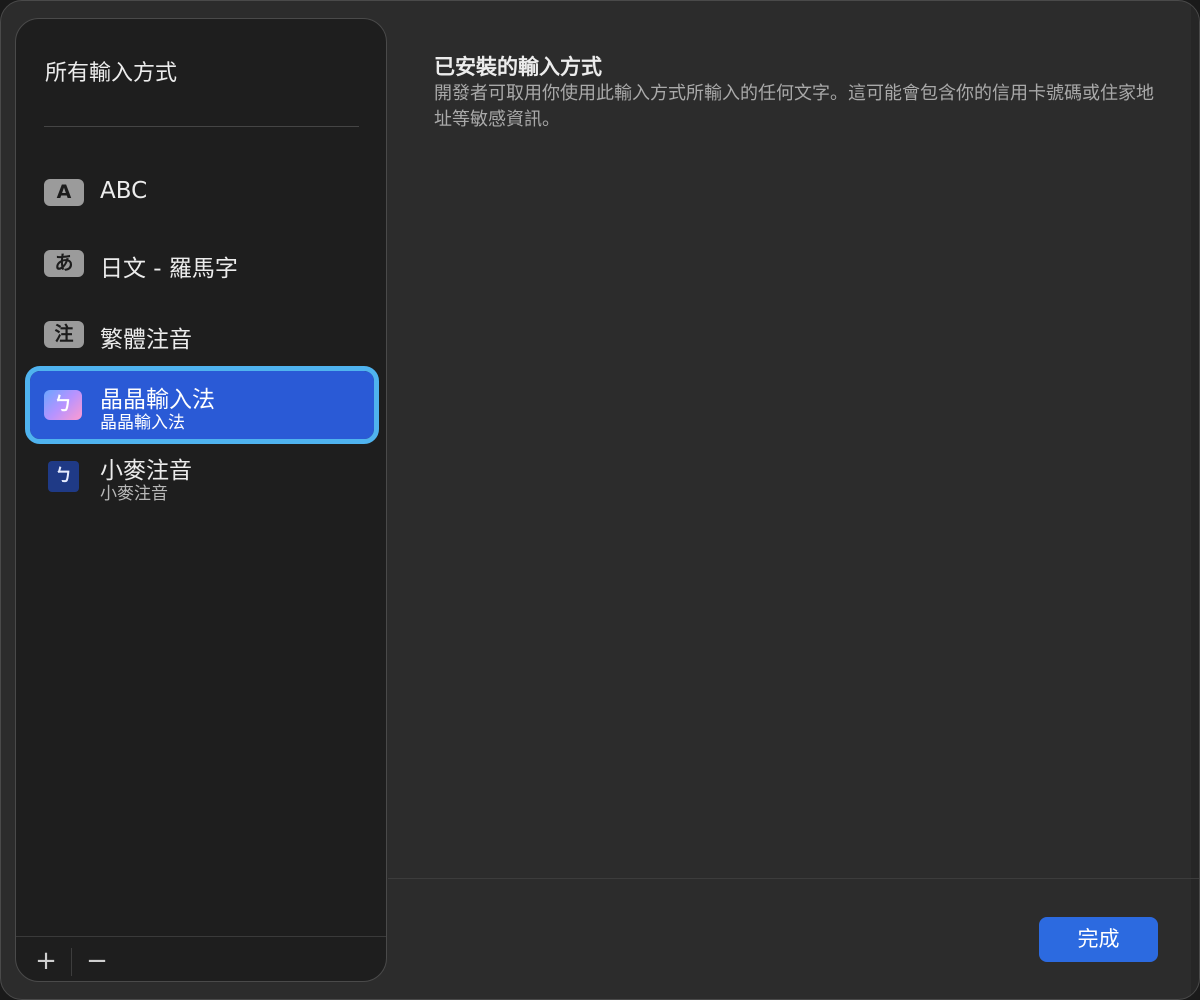 This screenshot has width=1200, height=1000. Describe the element at coordinates (201, 126) in the screenshot. I see `sidebar-divider` at that location.